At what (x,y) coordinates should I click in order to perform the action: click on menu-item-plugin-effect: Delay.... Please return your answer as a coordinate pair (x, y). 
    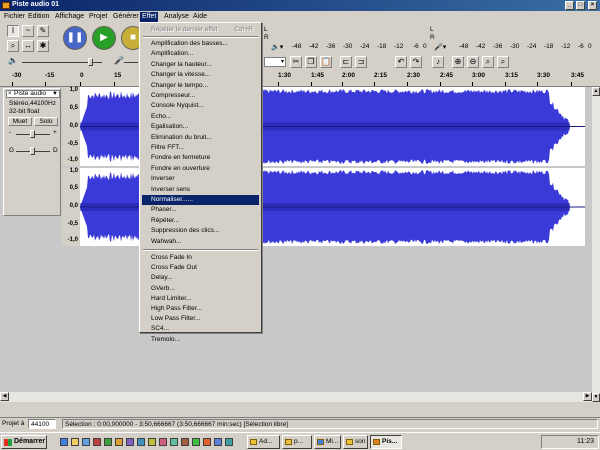
    Looking at the image, I should click on (200, 278).